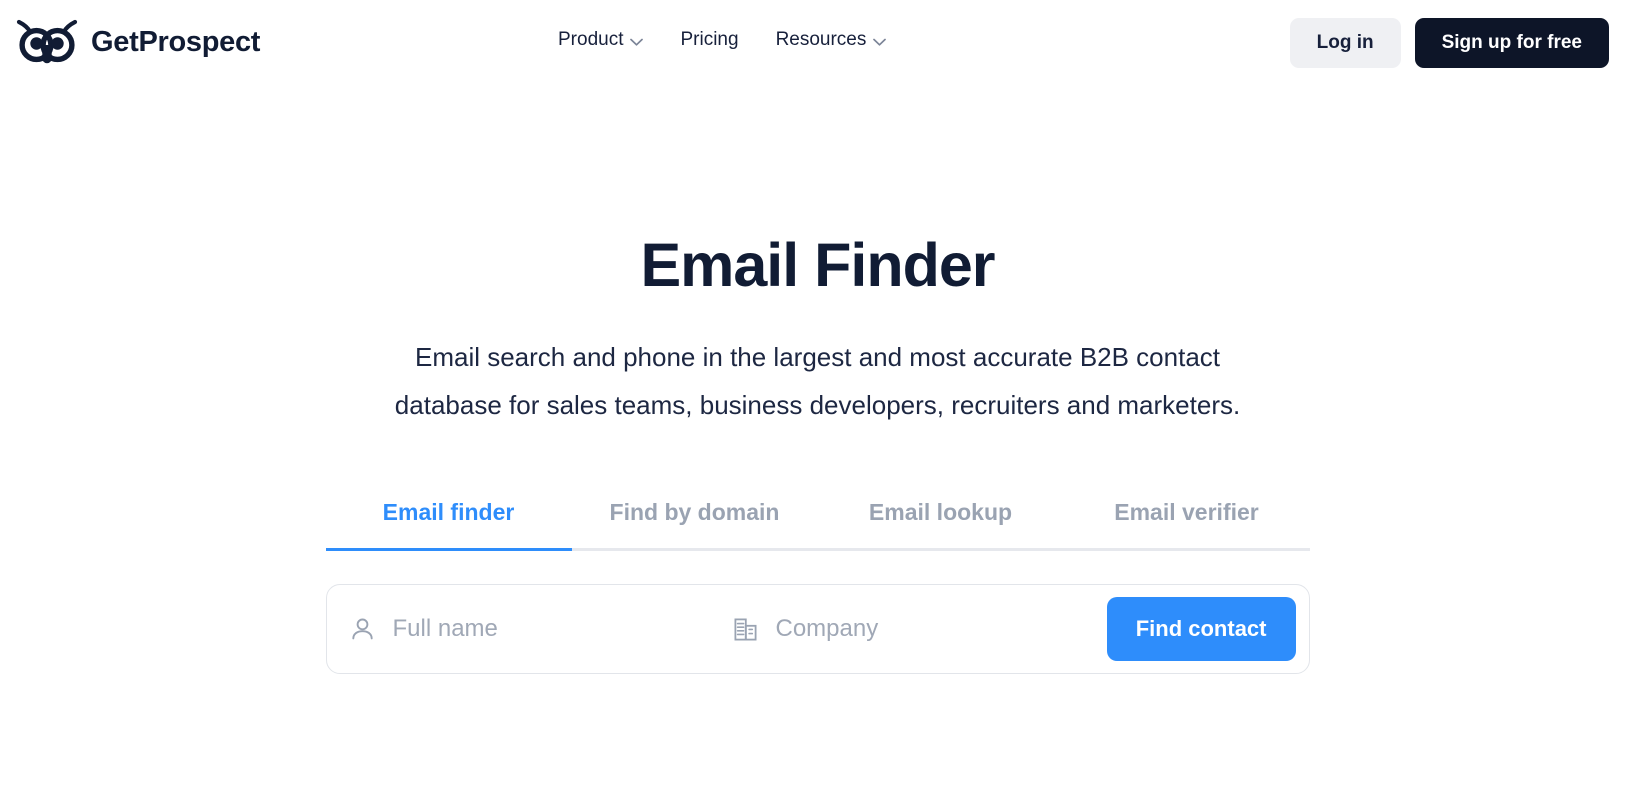 Image resolution: width=1635 pixels, height=796 pixels. Describe the element at coordinates (449, 523) in the screenshot. I see `tab-email-finder: Email finder` at that location.